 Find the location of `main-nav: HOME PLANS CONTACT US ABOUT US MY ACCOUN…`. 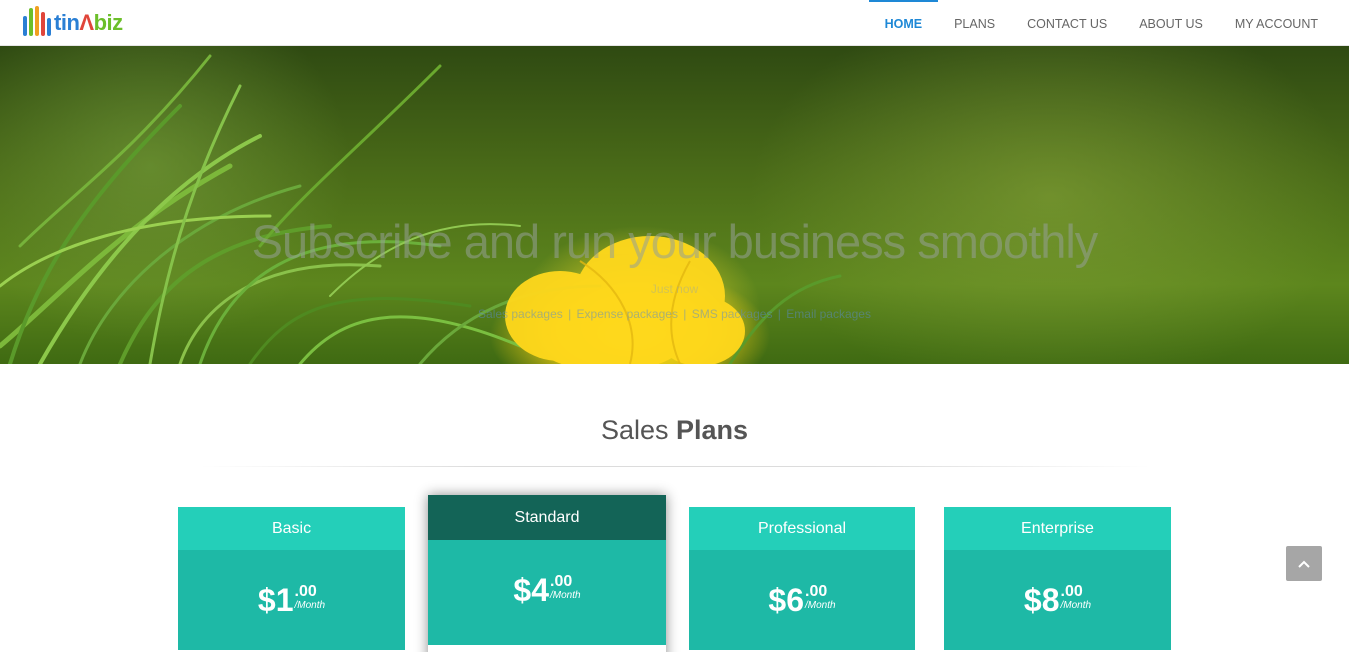

main-nav: HOME PLANS CONTACT US ABOUT US MY ACCOUN… is located at coordinates (1101, 23).